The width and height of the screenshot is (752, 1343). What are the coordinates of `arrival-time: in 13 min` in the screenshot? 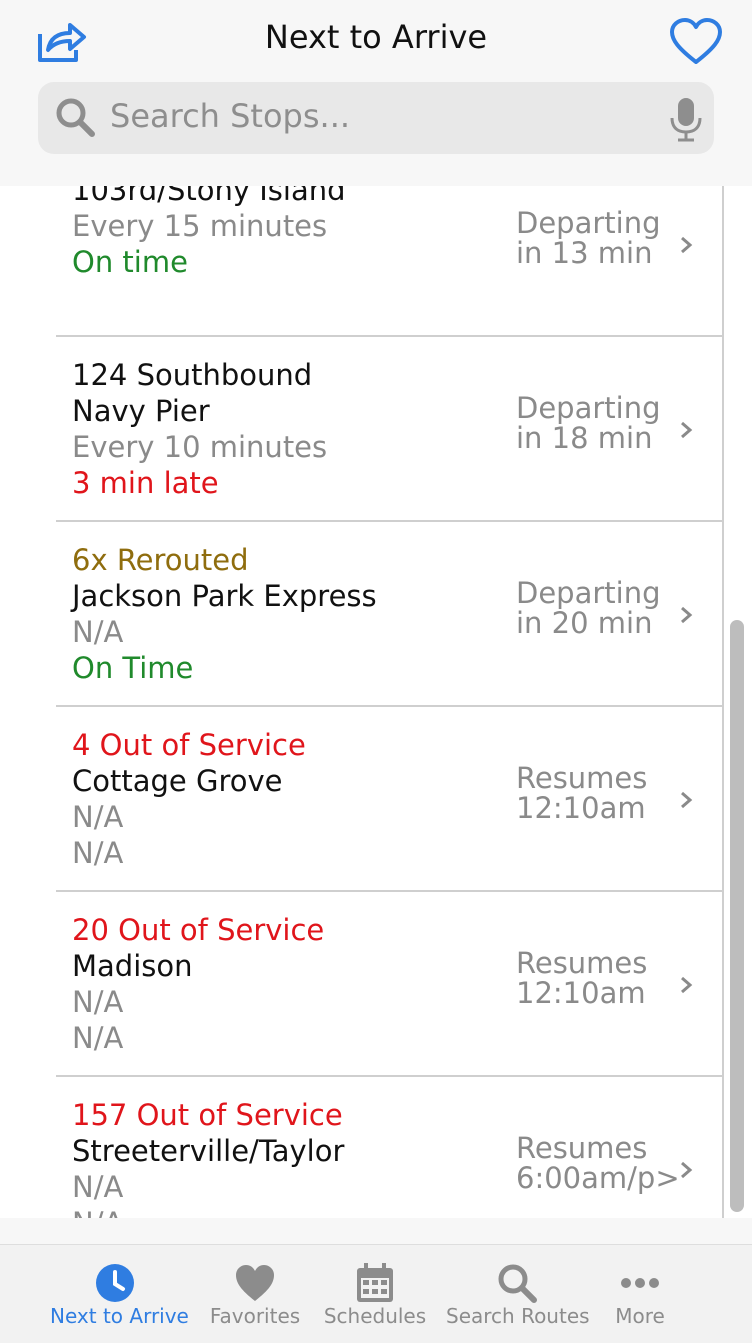 It's located at (584, 253).